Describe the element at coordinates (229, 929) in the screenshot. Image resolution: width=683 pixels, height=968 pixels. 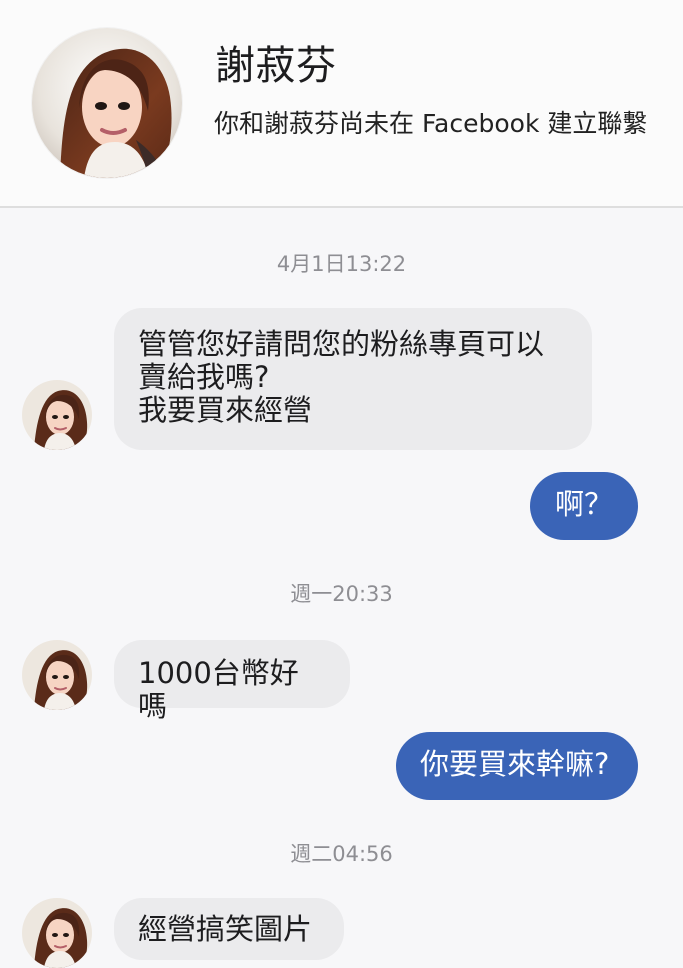
I see `incoming-message-bubble: 經營搞笑圖片` at that location.